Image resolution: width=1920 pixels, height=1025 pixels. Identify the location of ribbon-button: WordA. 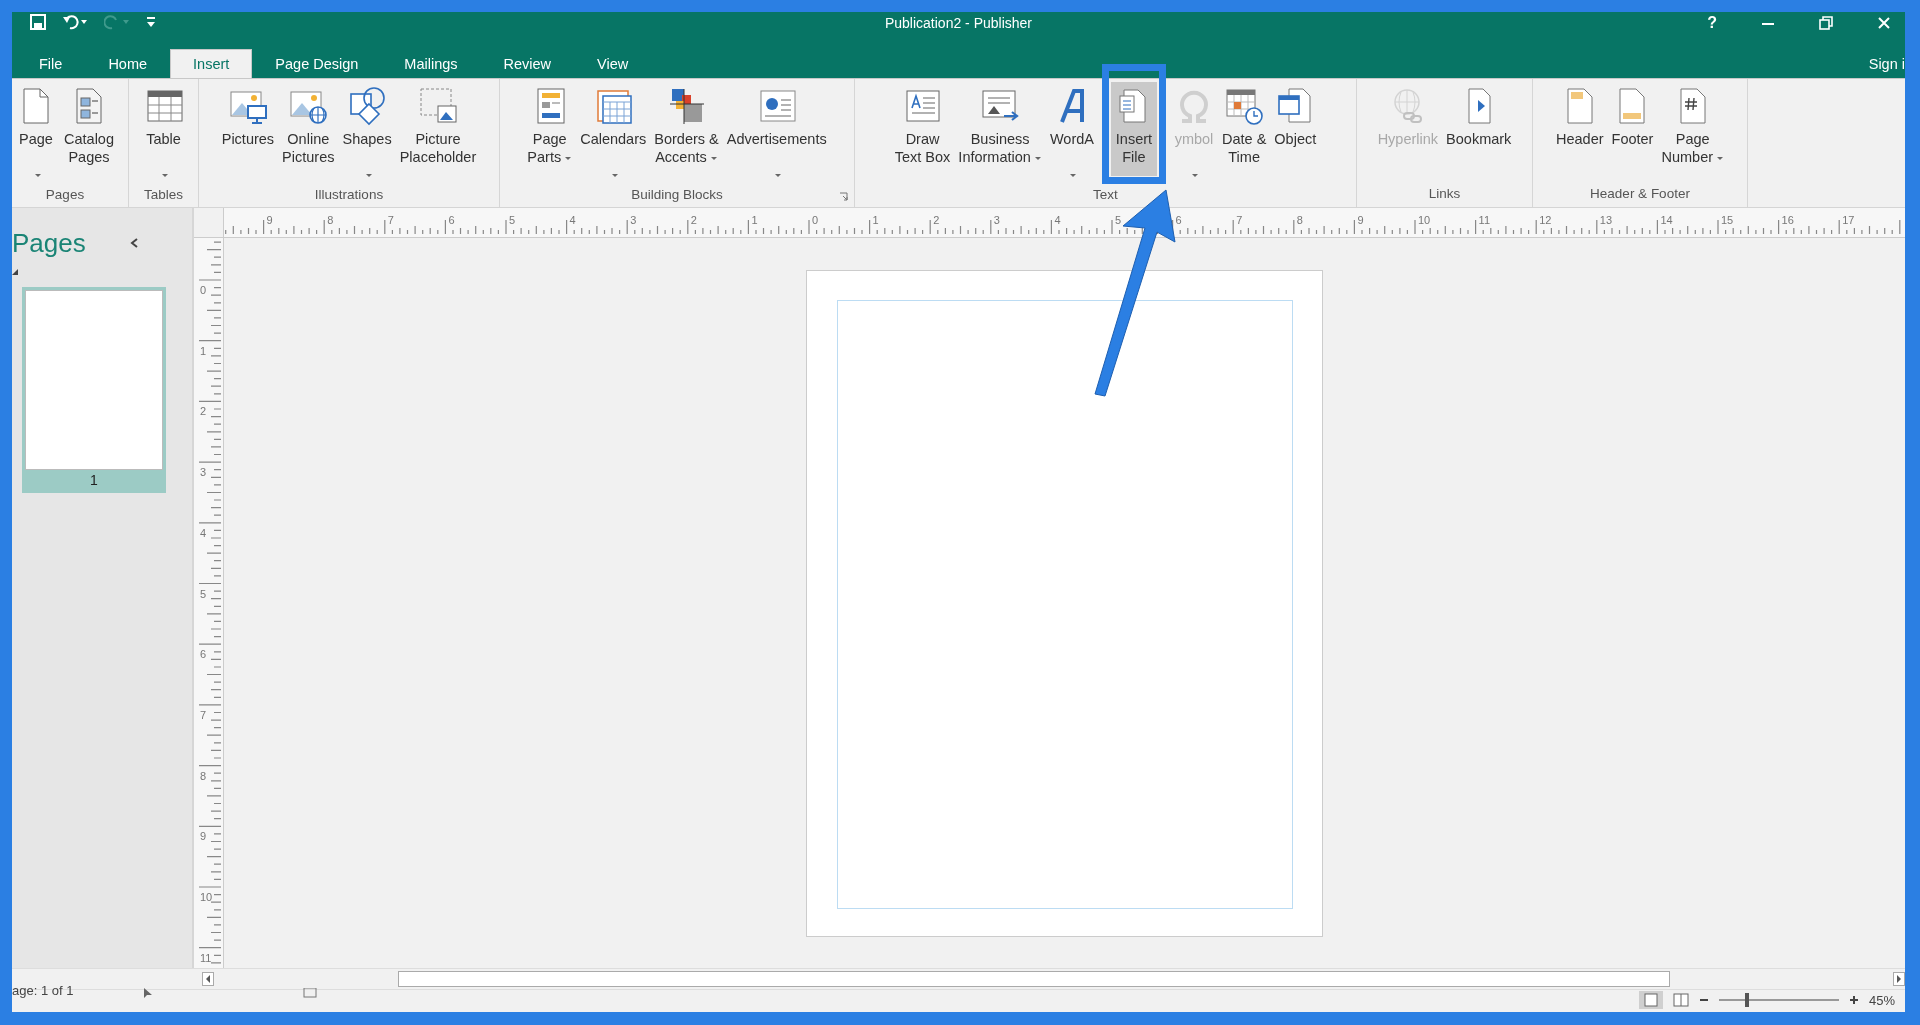
(1071, 134).